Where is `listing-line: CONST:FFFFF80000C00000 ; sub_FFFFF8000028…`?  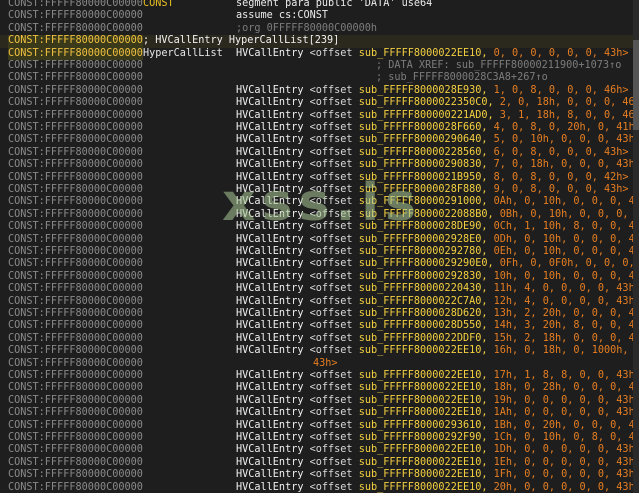
listing-line: CONST:FFFFF80000C00000 ; sub_FFFFF8000028… is located at coordinates (319, 78).